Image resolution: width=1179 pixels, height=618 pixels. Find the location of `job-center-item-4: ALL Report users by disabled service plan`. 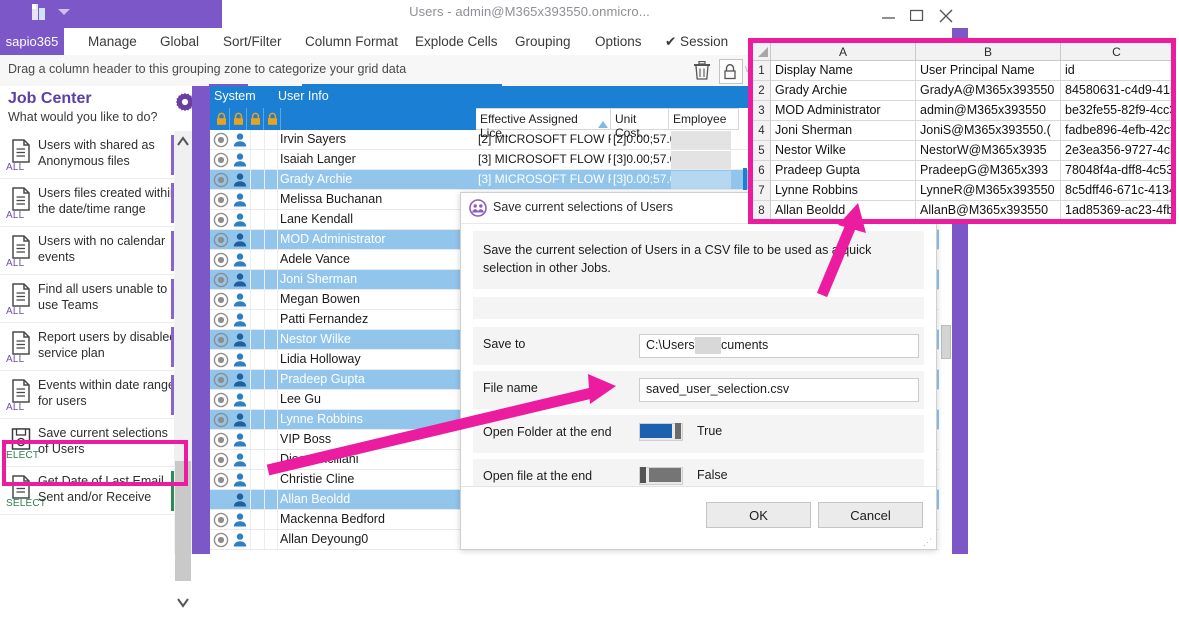

job-center-item-4: ALL Report users by disabled service plan is located at coordinates (96, 347).